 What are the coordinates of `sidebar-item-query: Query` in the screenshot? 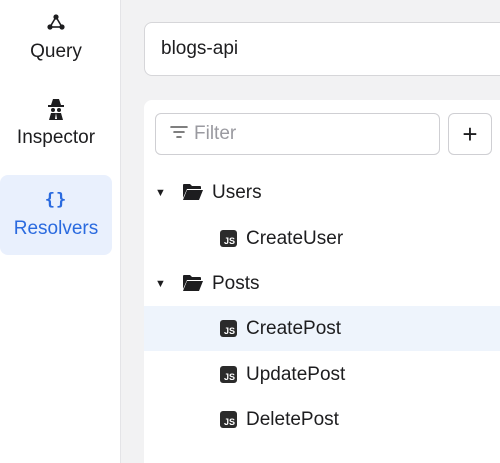 It's located at (56, 43).